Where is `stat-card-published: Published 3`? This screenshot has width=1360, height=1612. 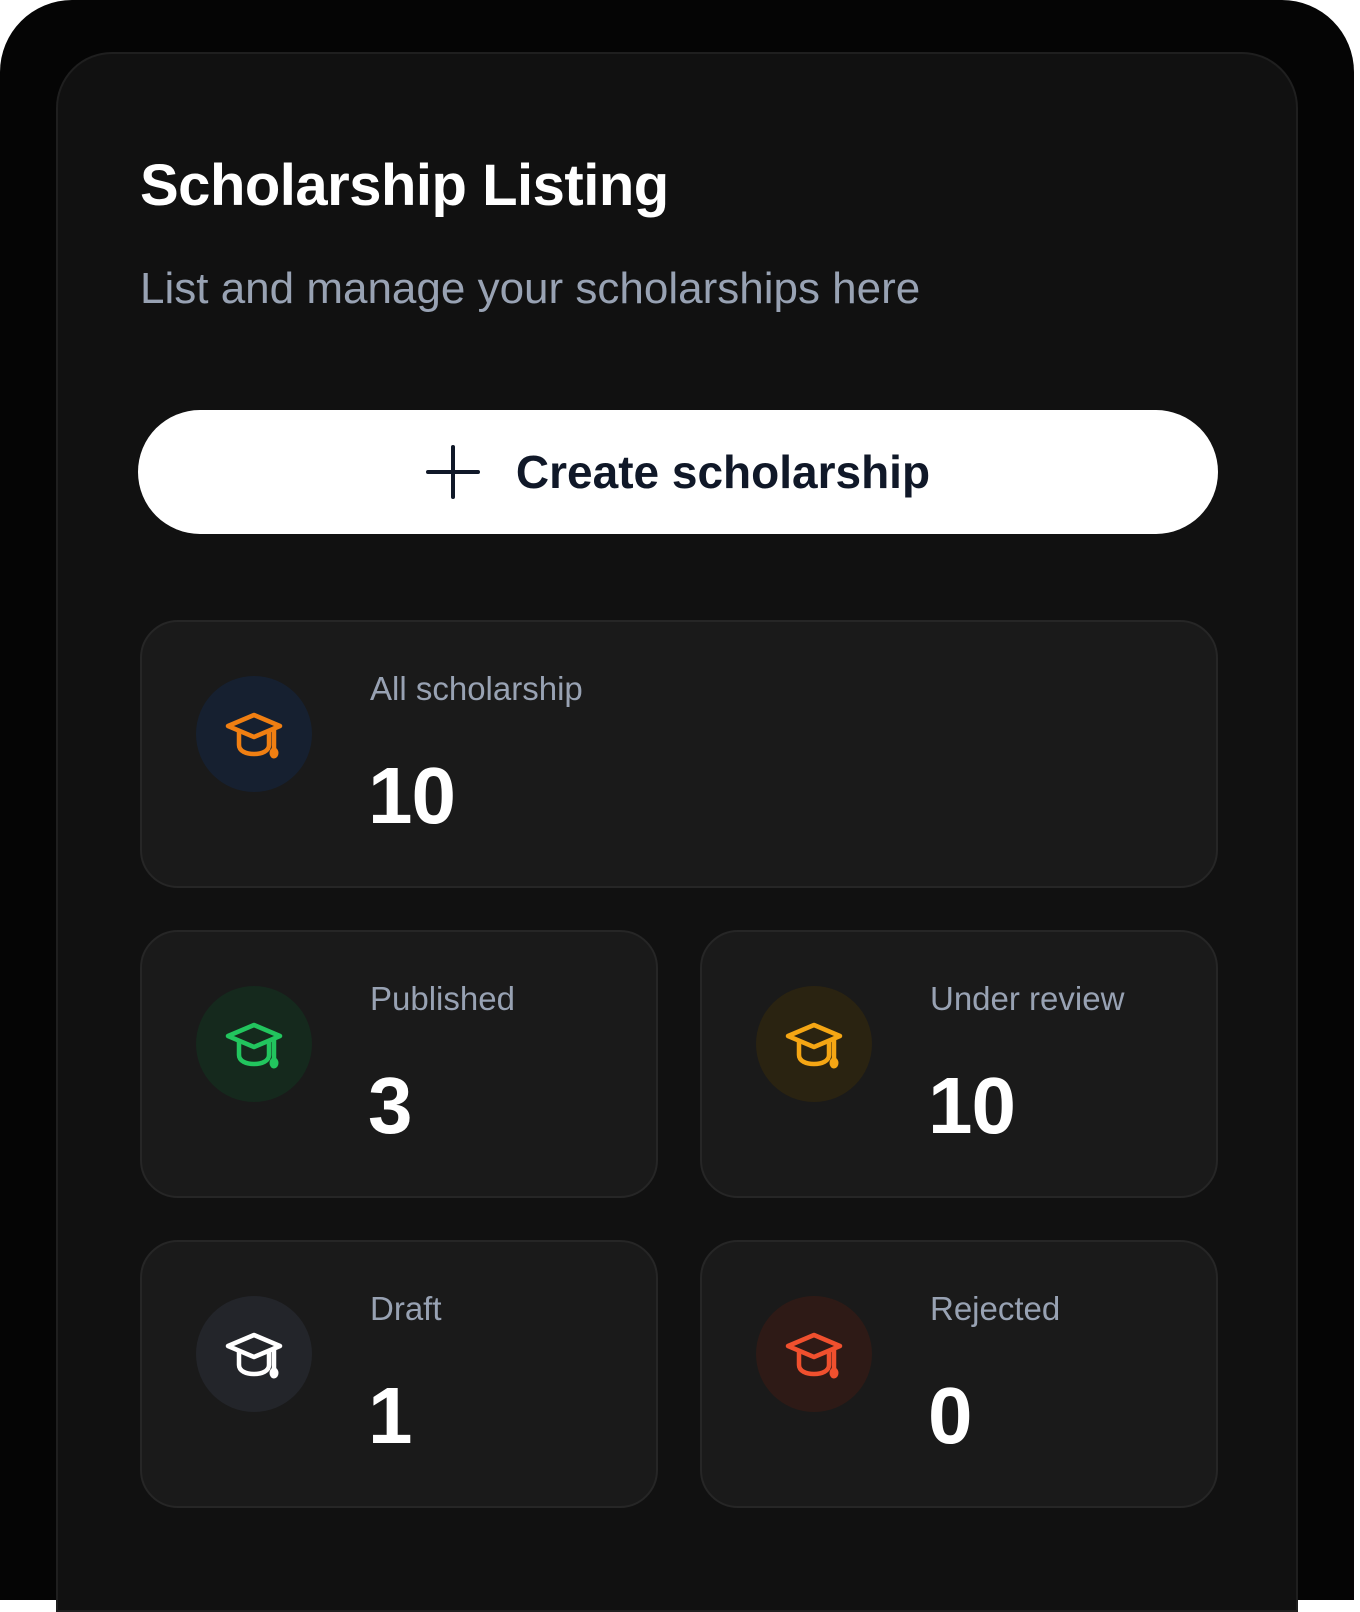 stat-card-published: Published 3 is located at coordinates (399, 1064).